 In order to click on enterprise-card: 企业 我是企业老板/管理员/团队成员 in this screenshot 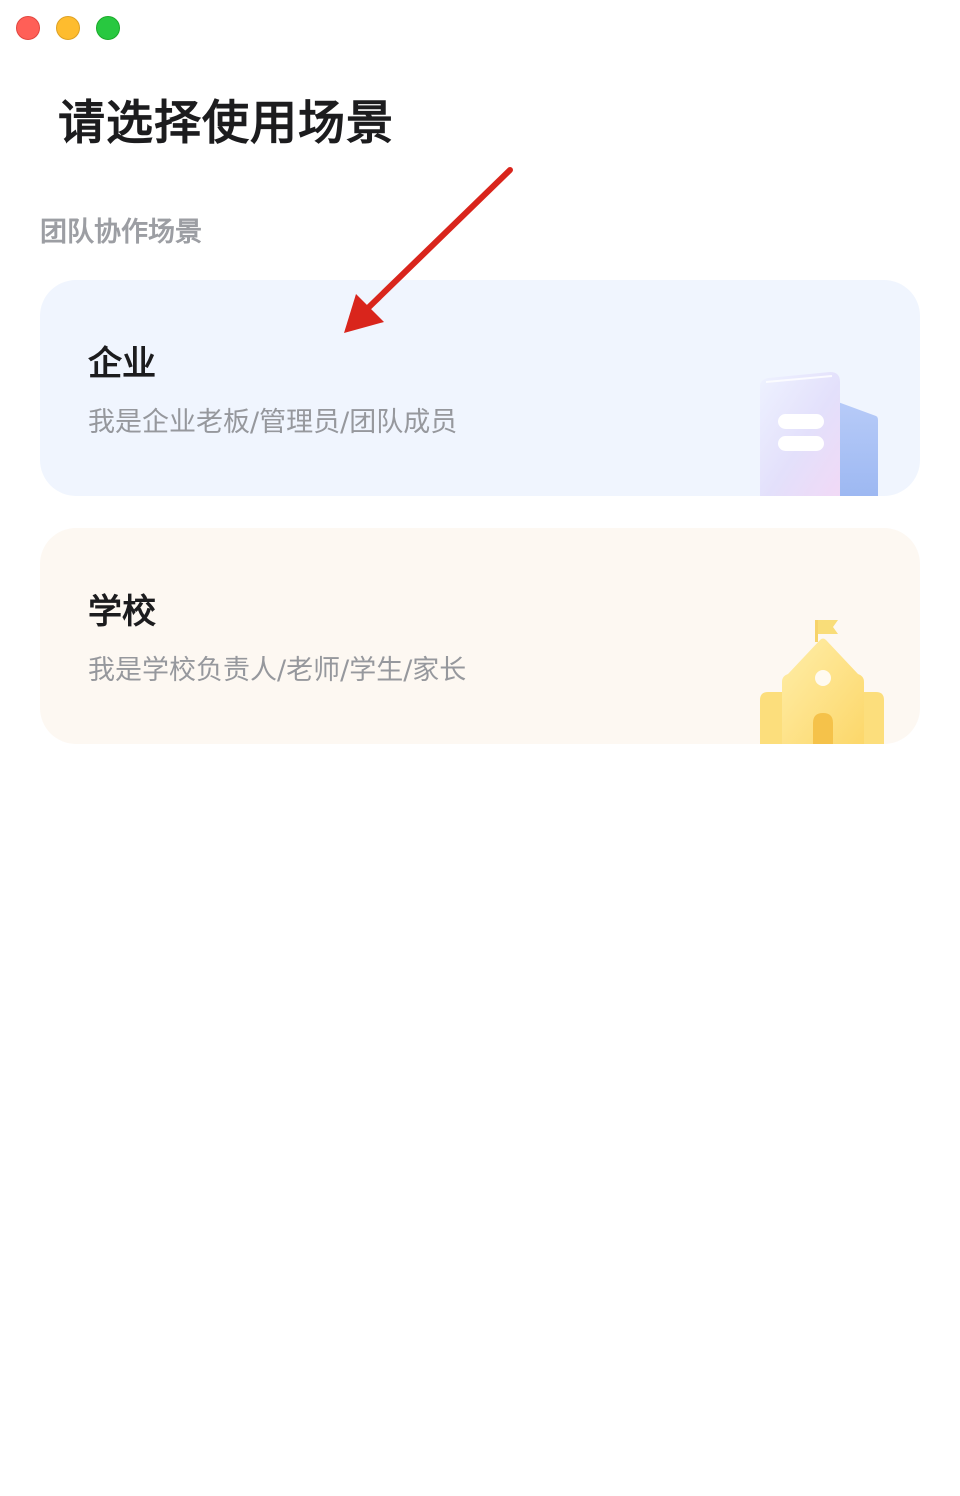, I will do `click(480, 388)`.